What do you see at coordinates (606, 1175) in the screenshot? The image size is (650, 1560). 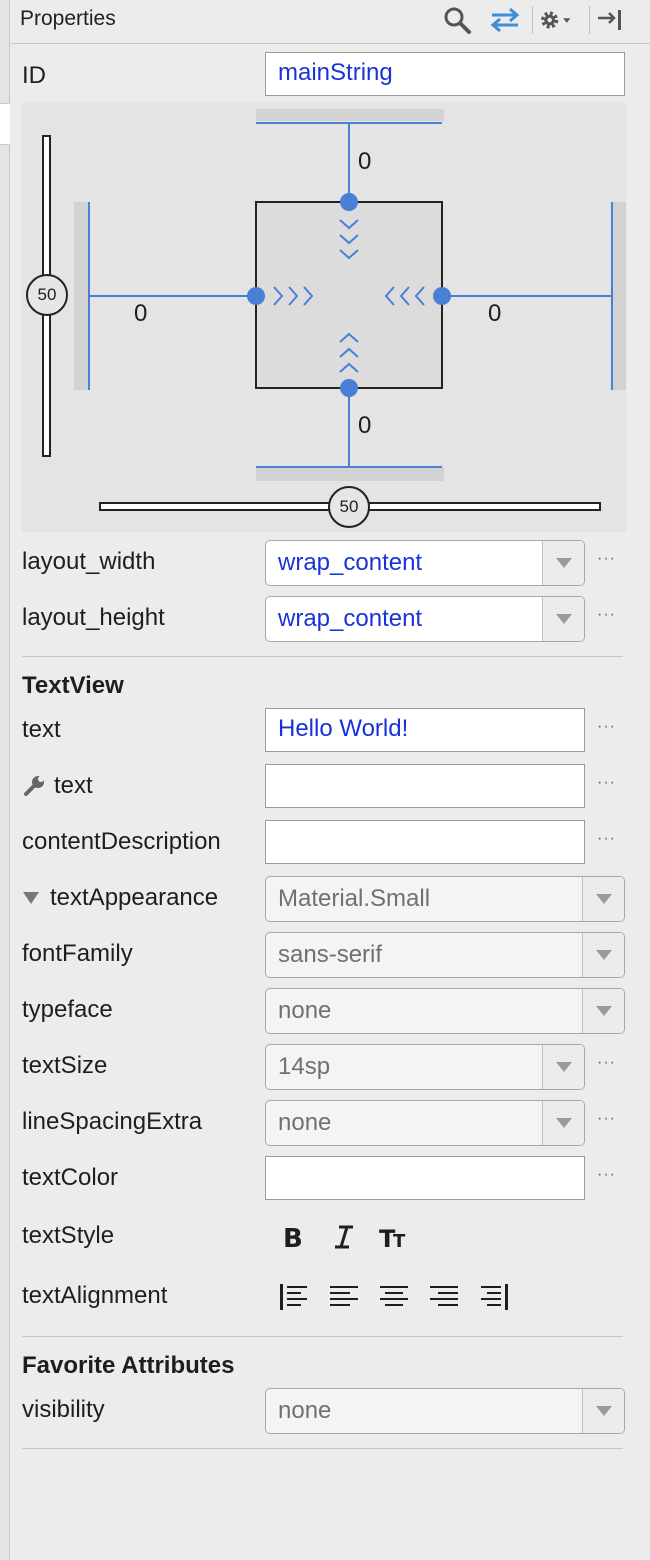 I see `text-color-more-button: ···` at bounding box center [606, 1175].